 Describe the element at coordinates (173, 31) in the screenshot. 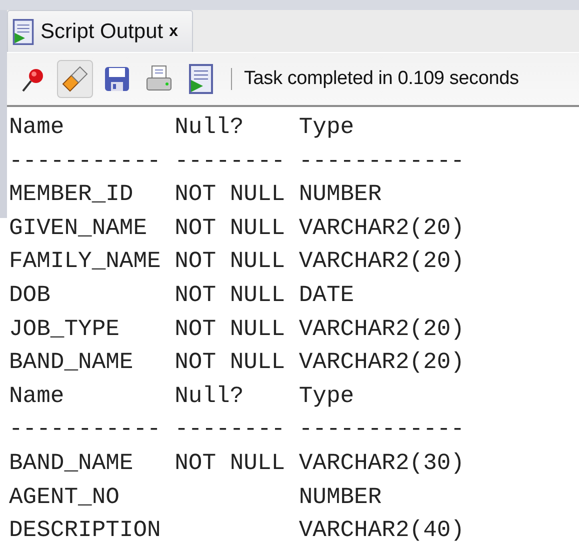

I see `close-button: x` at that location.